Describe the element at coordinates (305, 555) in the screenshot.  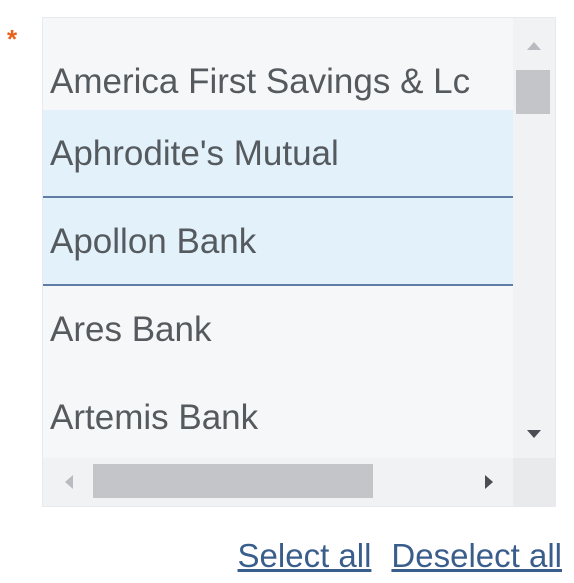
I see `select-all-link: Select all` at that location.